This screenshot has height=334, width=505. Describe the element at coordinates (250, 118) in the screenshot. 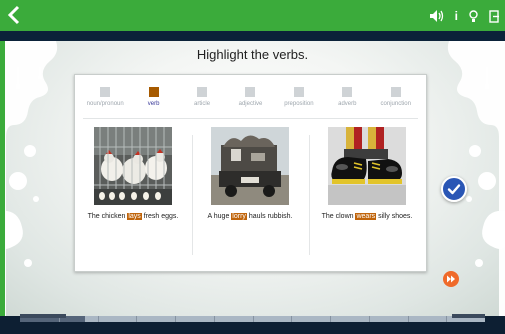

I see `card-divider` at that location.